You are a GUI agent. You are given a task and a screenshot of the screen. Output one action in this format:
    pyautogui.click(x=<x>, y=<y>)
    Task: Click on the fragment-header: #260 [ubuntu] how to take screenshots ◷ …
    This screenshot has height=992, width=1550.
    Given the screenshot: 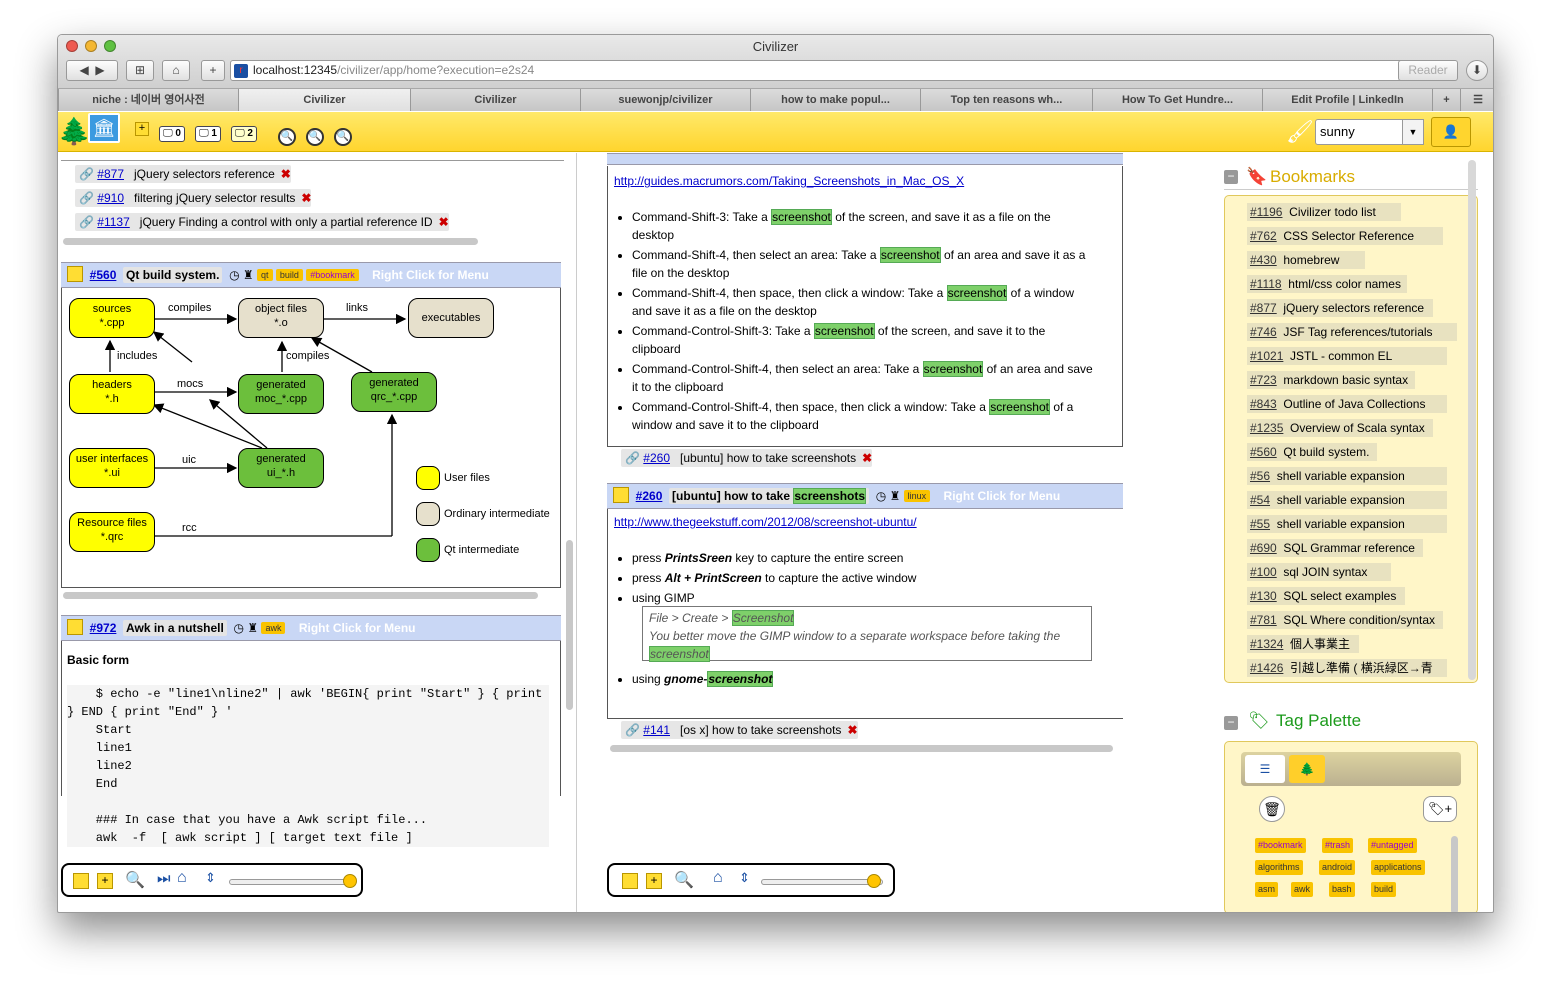 What is the action you would take?
    pyautogui.click(x=865, y=496)
    